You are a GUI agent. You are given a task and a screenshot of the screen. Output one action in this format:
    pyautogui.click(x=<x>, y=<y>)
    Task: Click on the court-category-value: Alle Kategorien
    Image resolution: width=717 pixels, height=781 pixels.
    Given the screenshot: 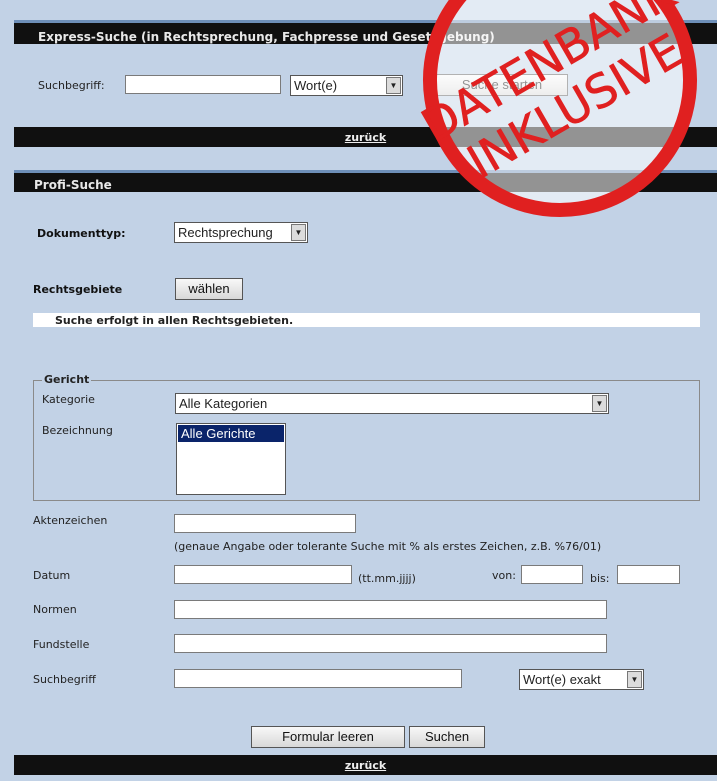 What is the action you would take?
    pyautogui.click(x=223, y=403)
    